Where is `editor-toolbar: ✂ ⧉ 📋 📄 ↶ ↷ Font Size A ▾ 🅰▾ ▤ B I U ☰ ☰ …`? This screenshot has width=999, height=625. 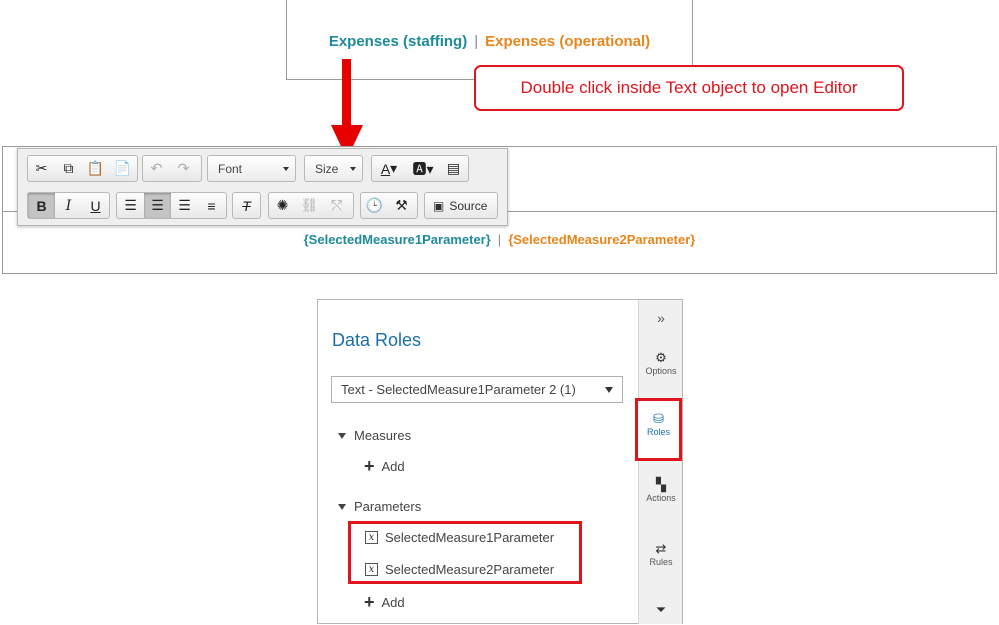
editor-toolbar: ✂ ⧉ 📋 📄 ↶ ↷ Font Size A ▾ 🅰▾ ▤ B I U ☰ ☰ … is located at coordinates (262, 187).